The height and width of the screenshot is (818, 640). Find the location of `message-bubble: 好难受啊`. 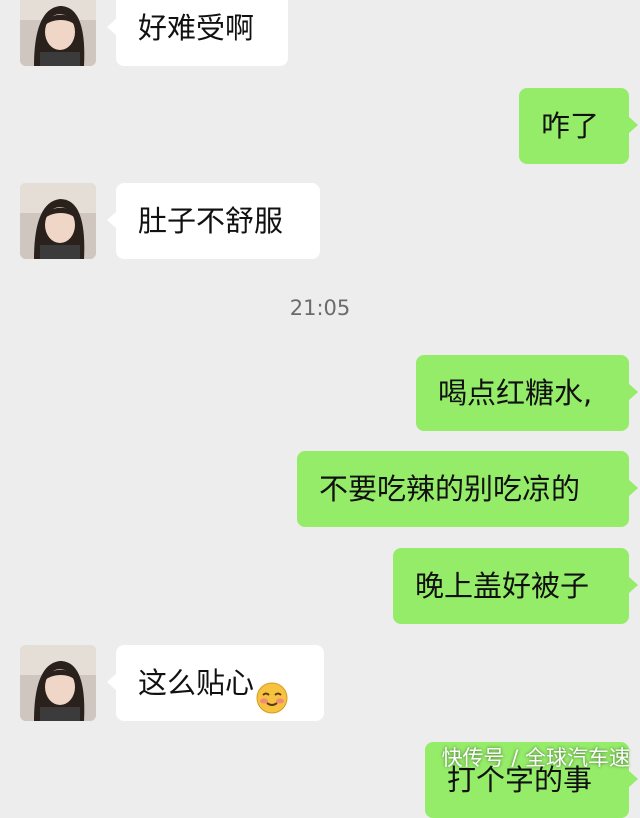

message-bubble: 好难受啊 is located at coordinates (197, 33).